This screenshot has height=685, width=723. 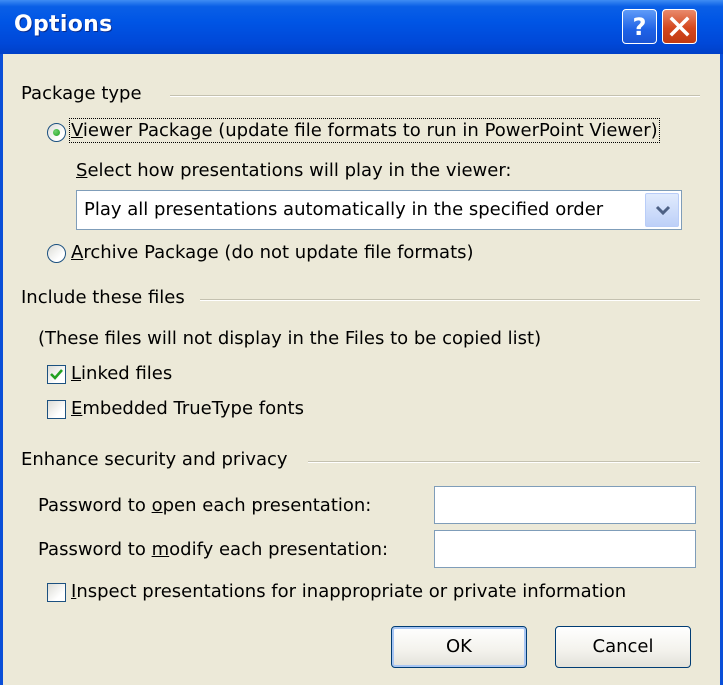 What do you see at coordinates (187, 408) in the screenshot?
I see `embedded-fonts-label: Embedded TrueType fonts` at bounding box center [187, 408].